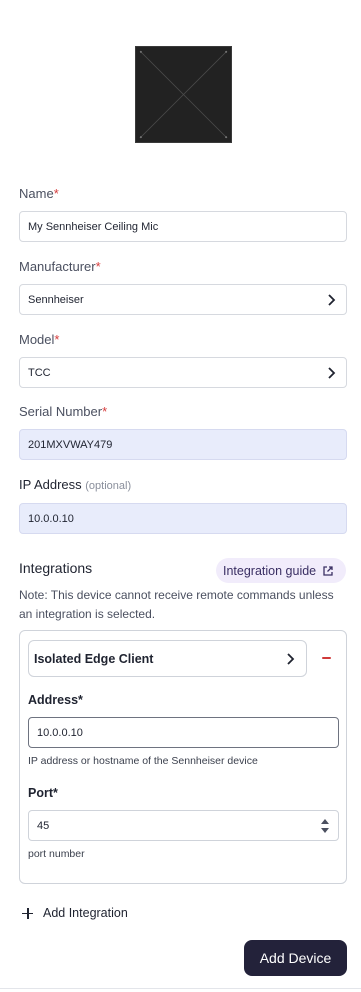  What do you see at coordinates (325, 821) in the screenshot?
I see `stepper-up-icon` at bounding box center [325, 821].